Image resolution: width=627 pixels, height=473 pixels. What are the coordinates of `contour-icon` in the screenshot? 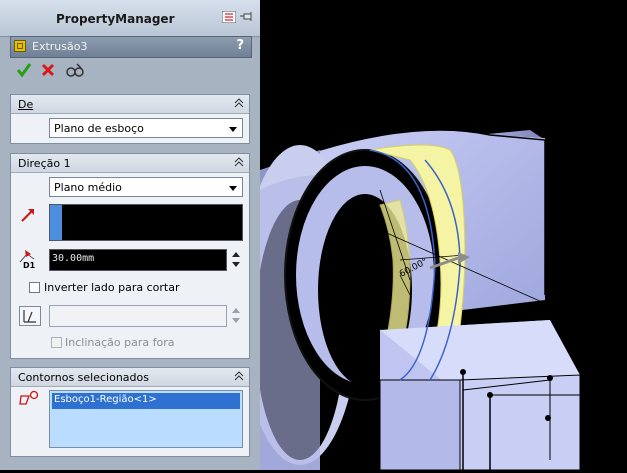 It's located at (28, 399).